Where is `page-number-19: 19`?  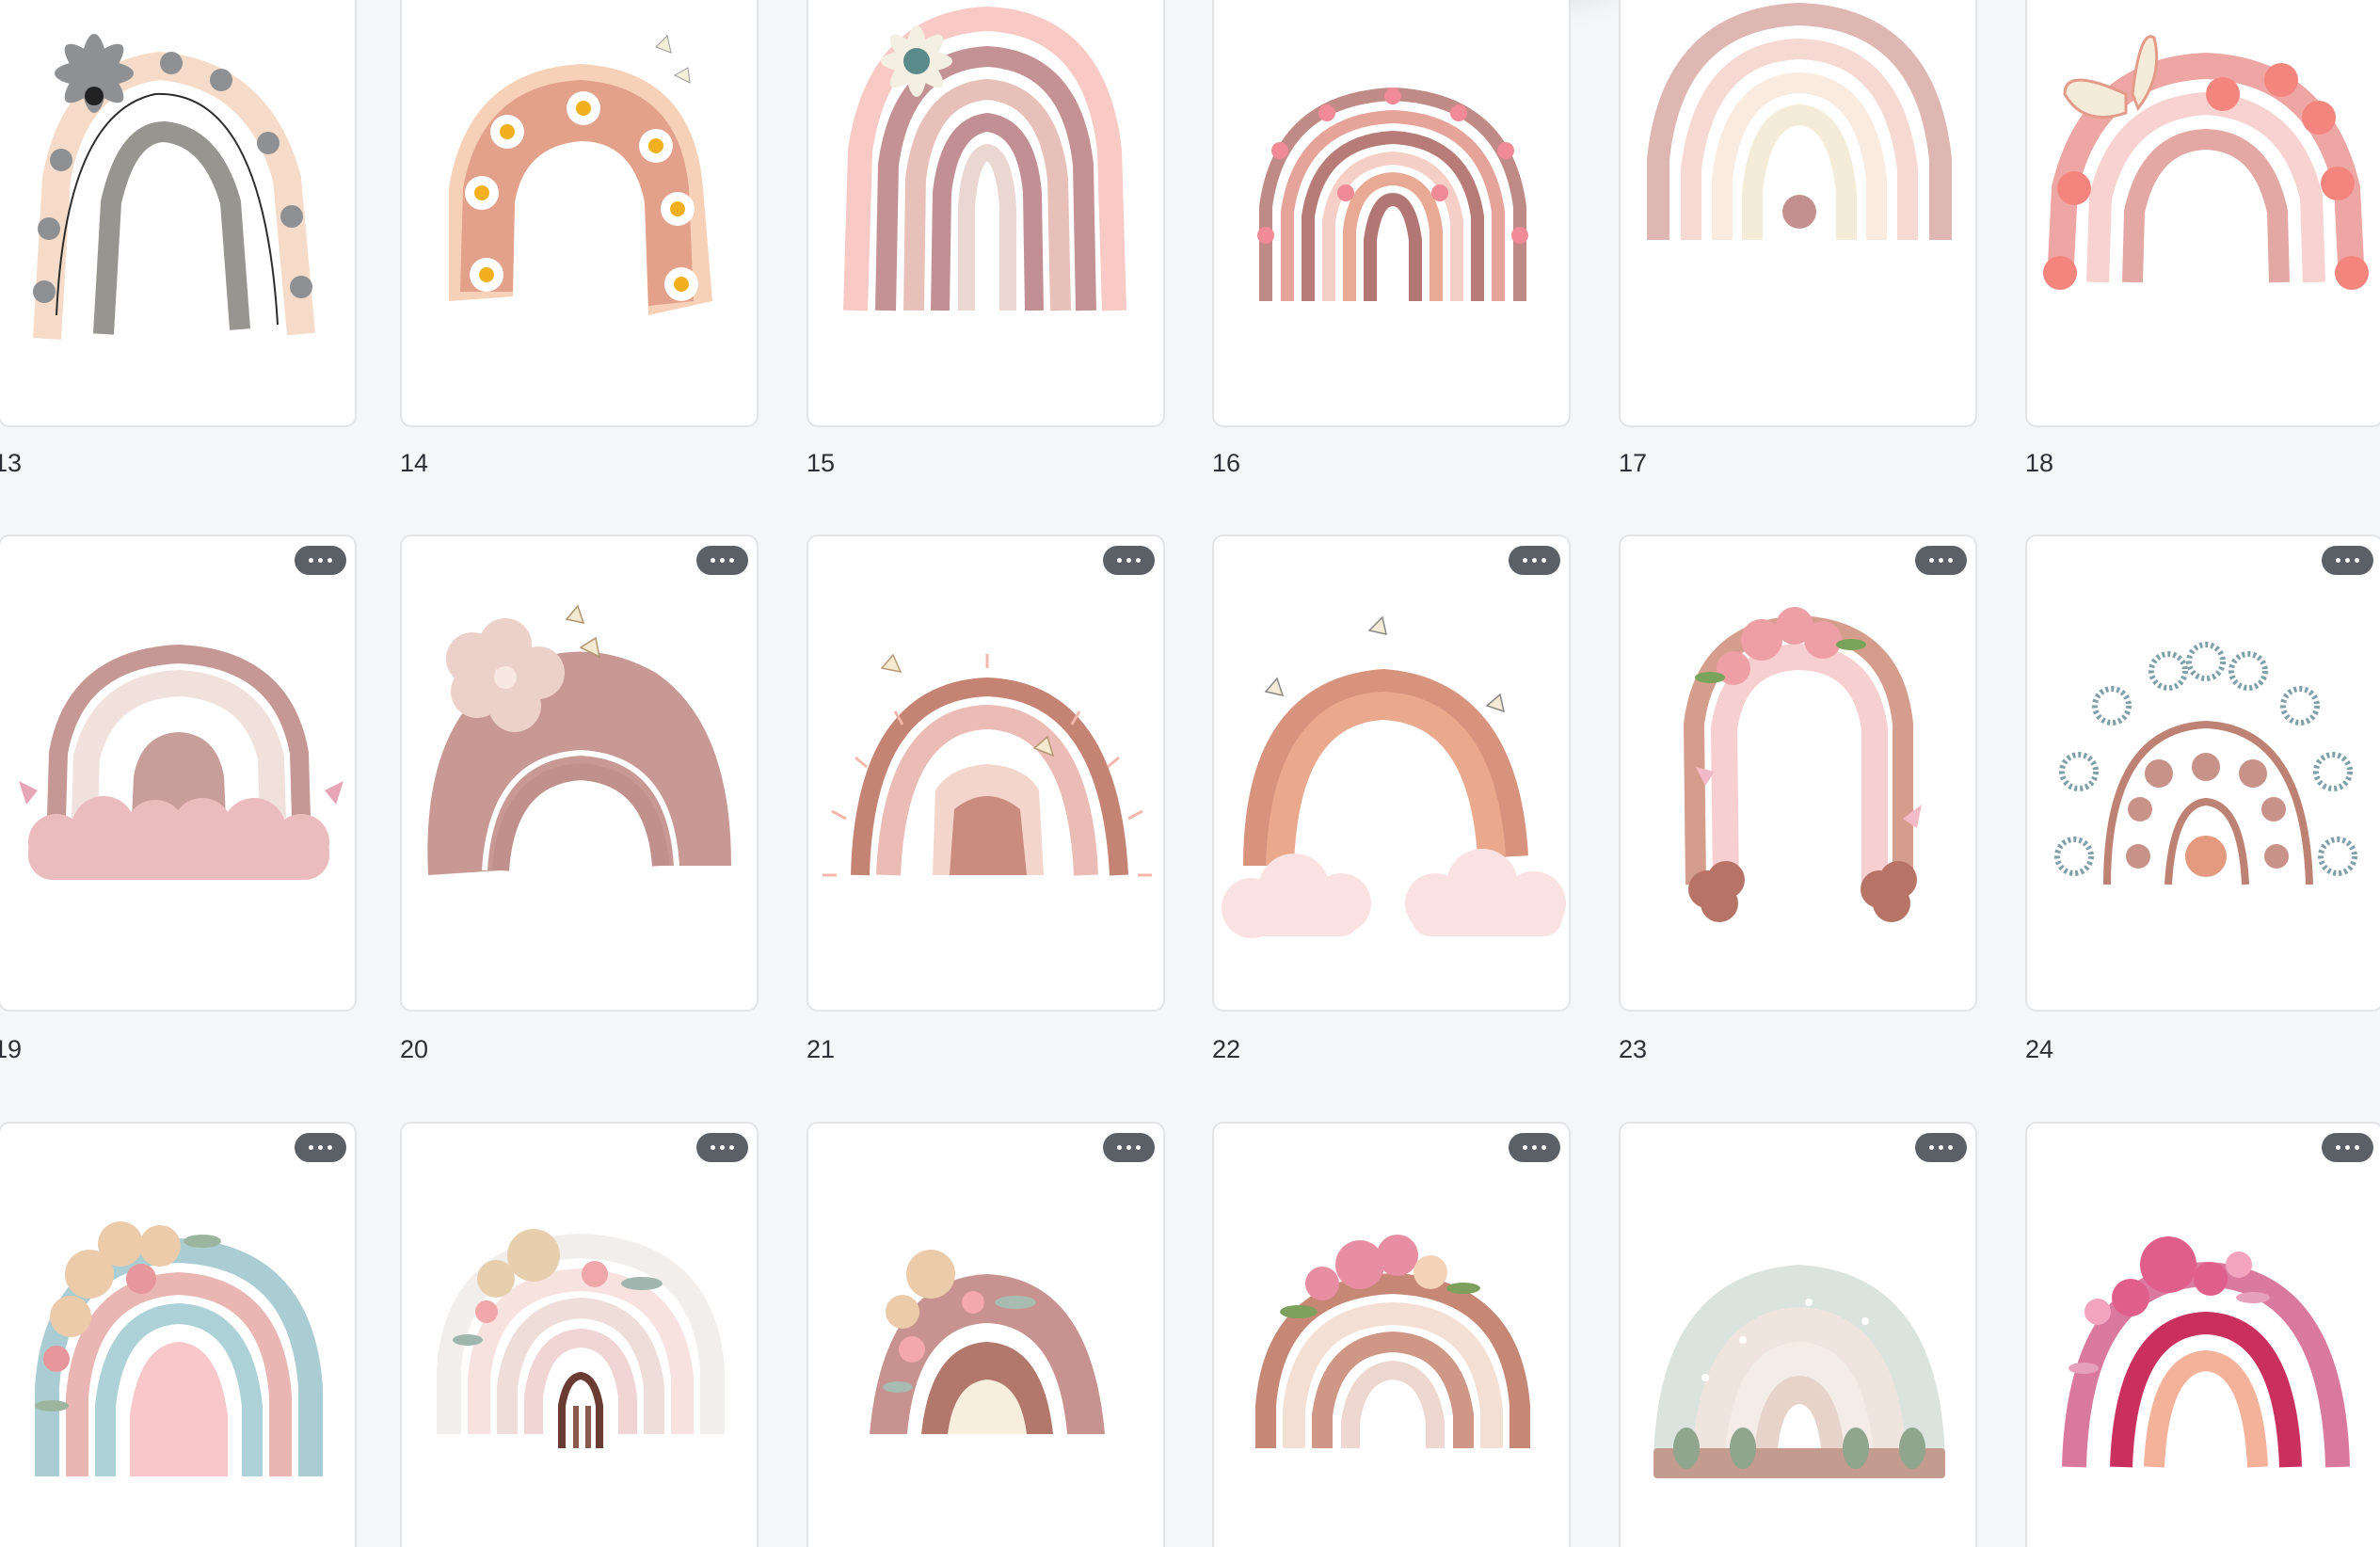 page-number-19: 19 is located at coordinates (11, 1049).